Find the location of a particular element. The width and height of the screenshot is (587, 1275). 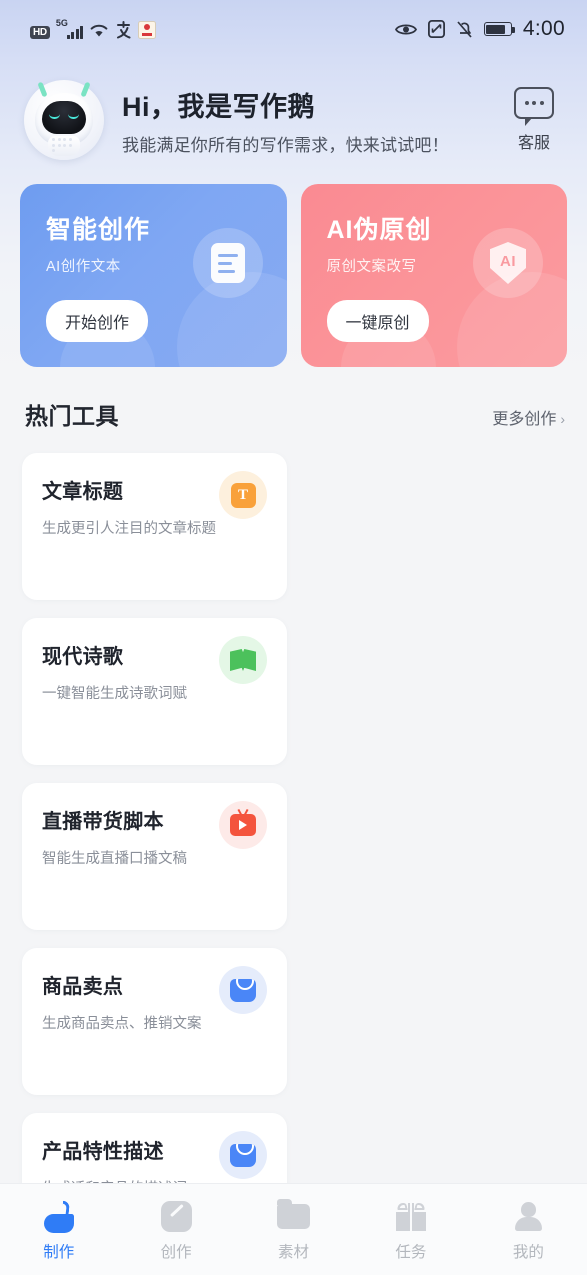

tab-tasks: 任务 is located at coordinates (410, 1230).